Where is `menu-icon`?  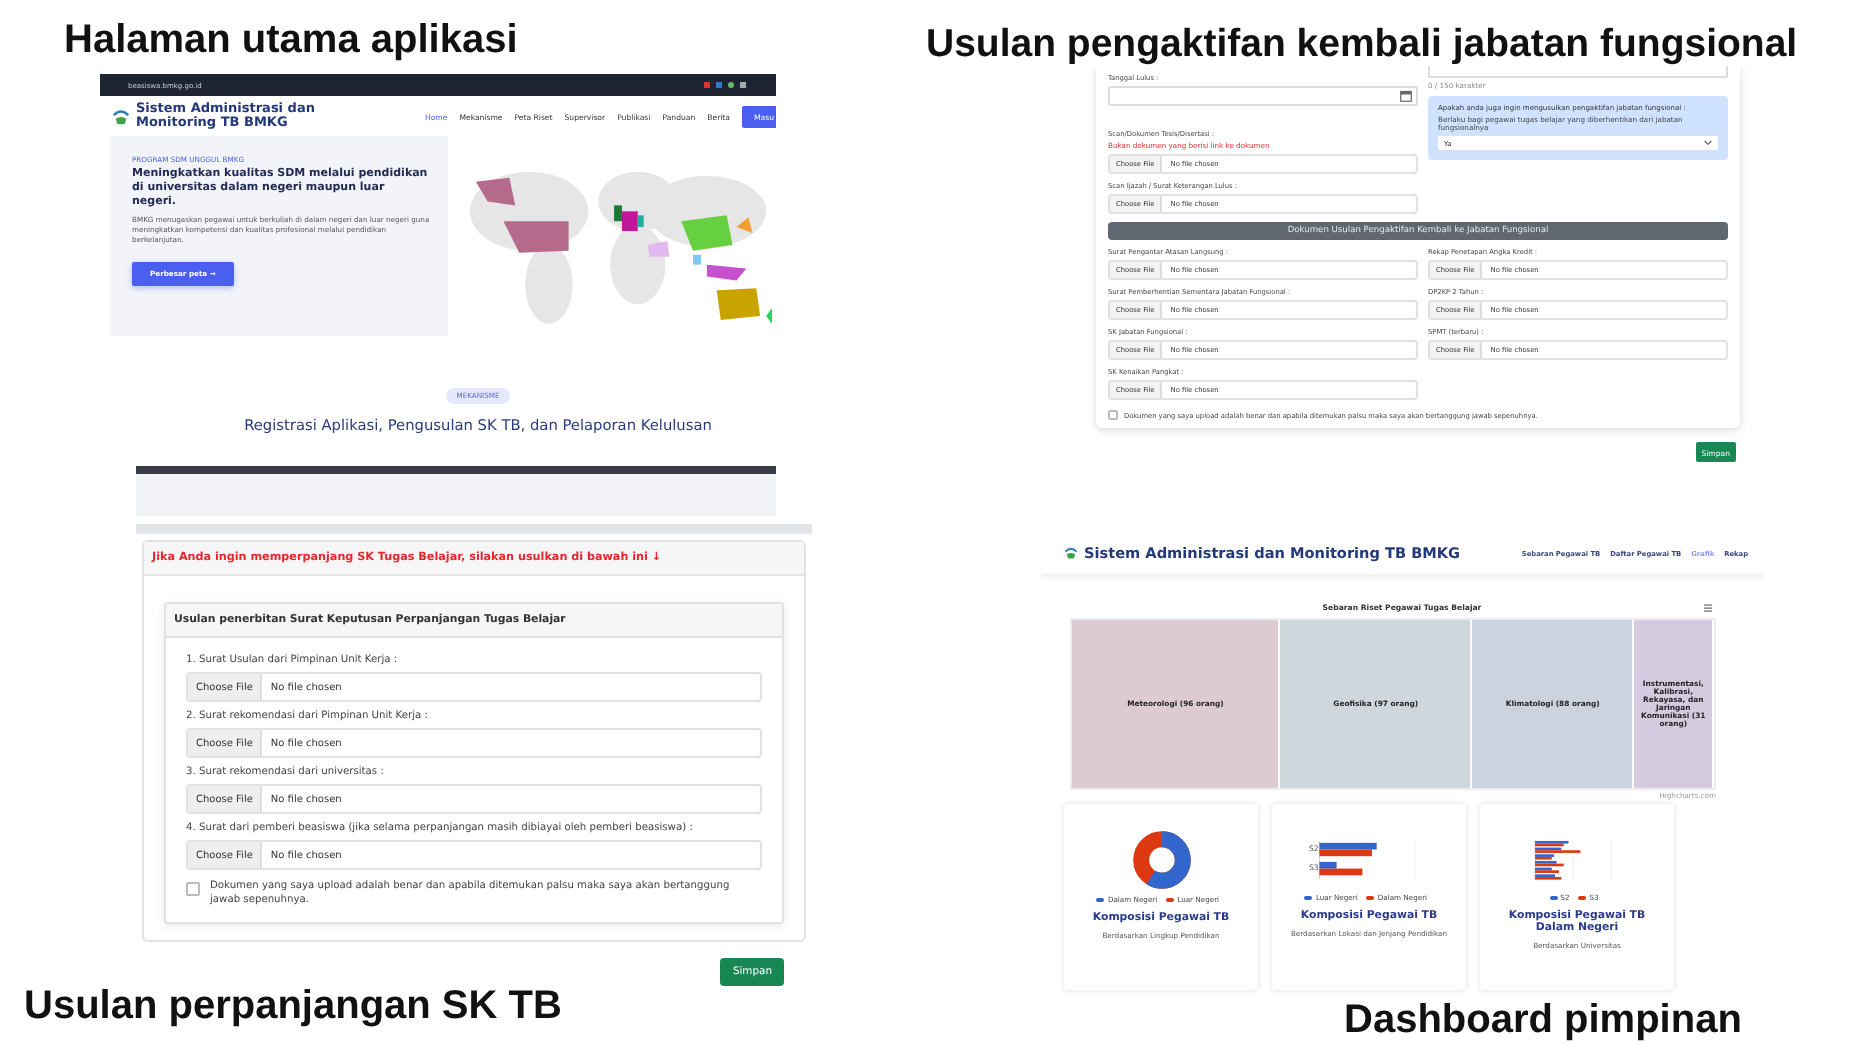
menu-icon is located at coordinates (1708, 607).